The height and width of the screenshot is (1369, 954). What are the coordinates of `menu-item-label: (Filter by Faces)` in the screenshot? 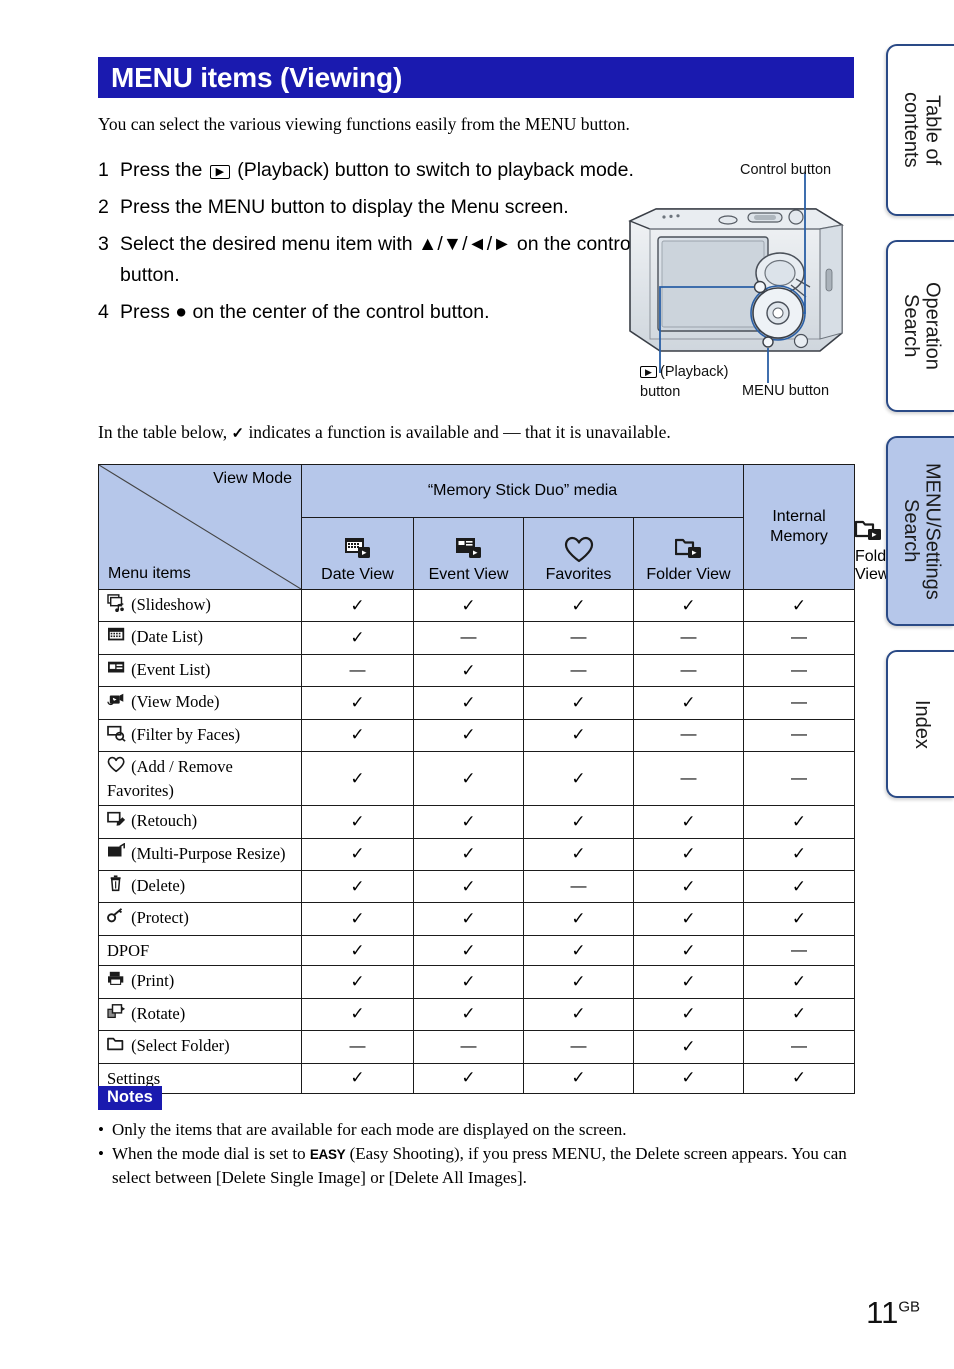 It's located at (186, 734).